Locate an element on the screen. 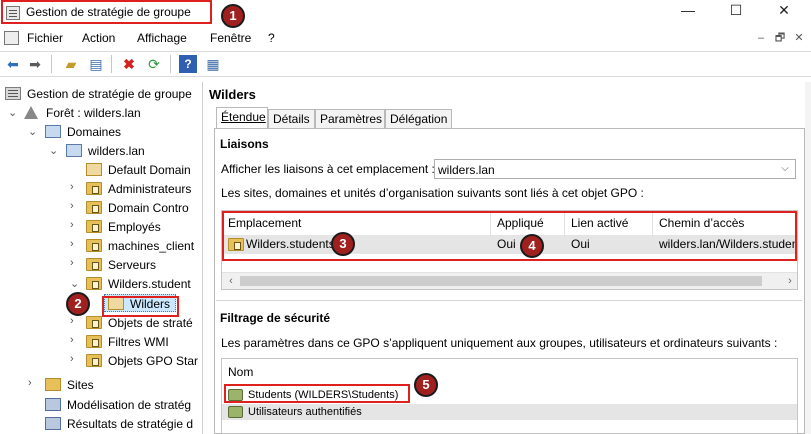 The width and height of the screenshot is (811, 434). tab-etendue: Étendue is located at coordinates (242, 117).